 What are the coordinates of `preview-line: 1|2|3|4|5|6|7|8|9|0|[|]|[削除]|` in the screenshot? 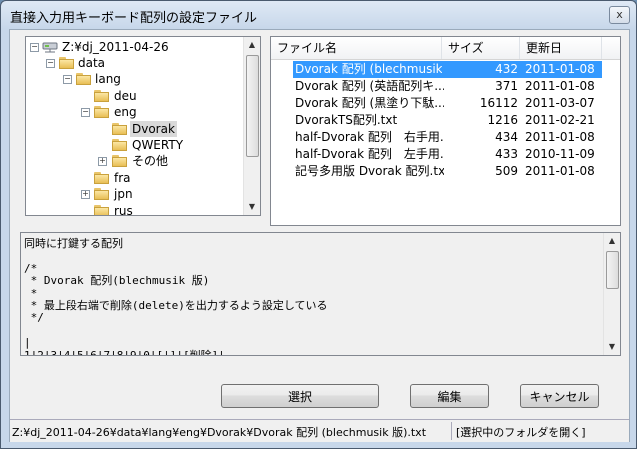 It's located at (124, 352).